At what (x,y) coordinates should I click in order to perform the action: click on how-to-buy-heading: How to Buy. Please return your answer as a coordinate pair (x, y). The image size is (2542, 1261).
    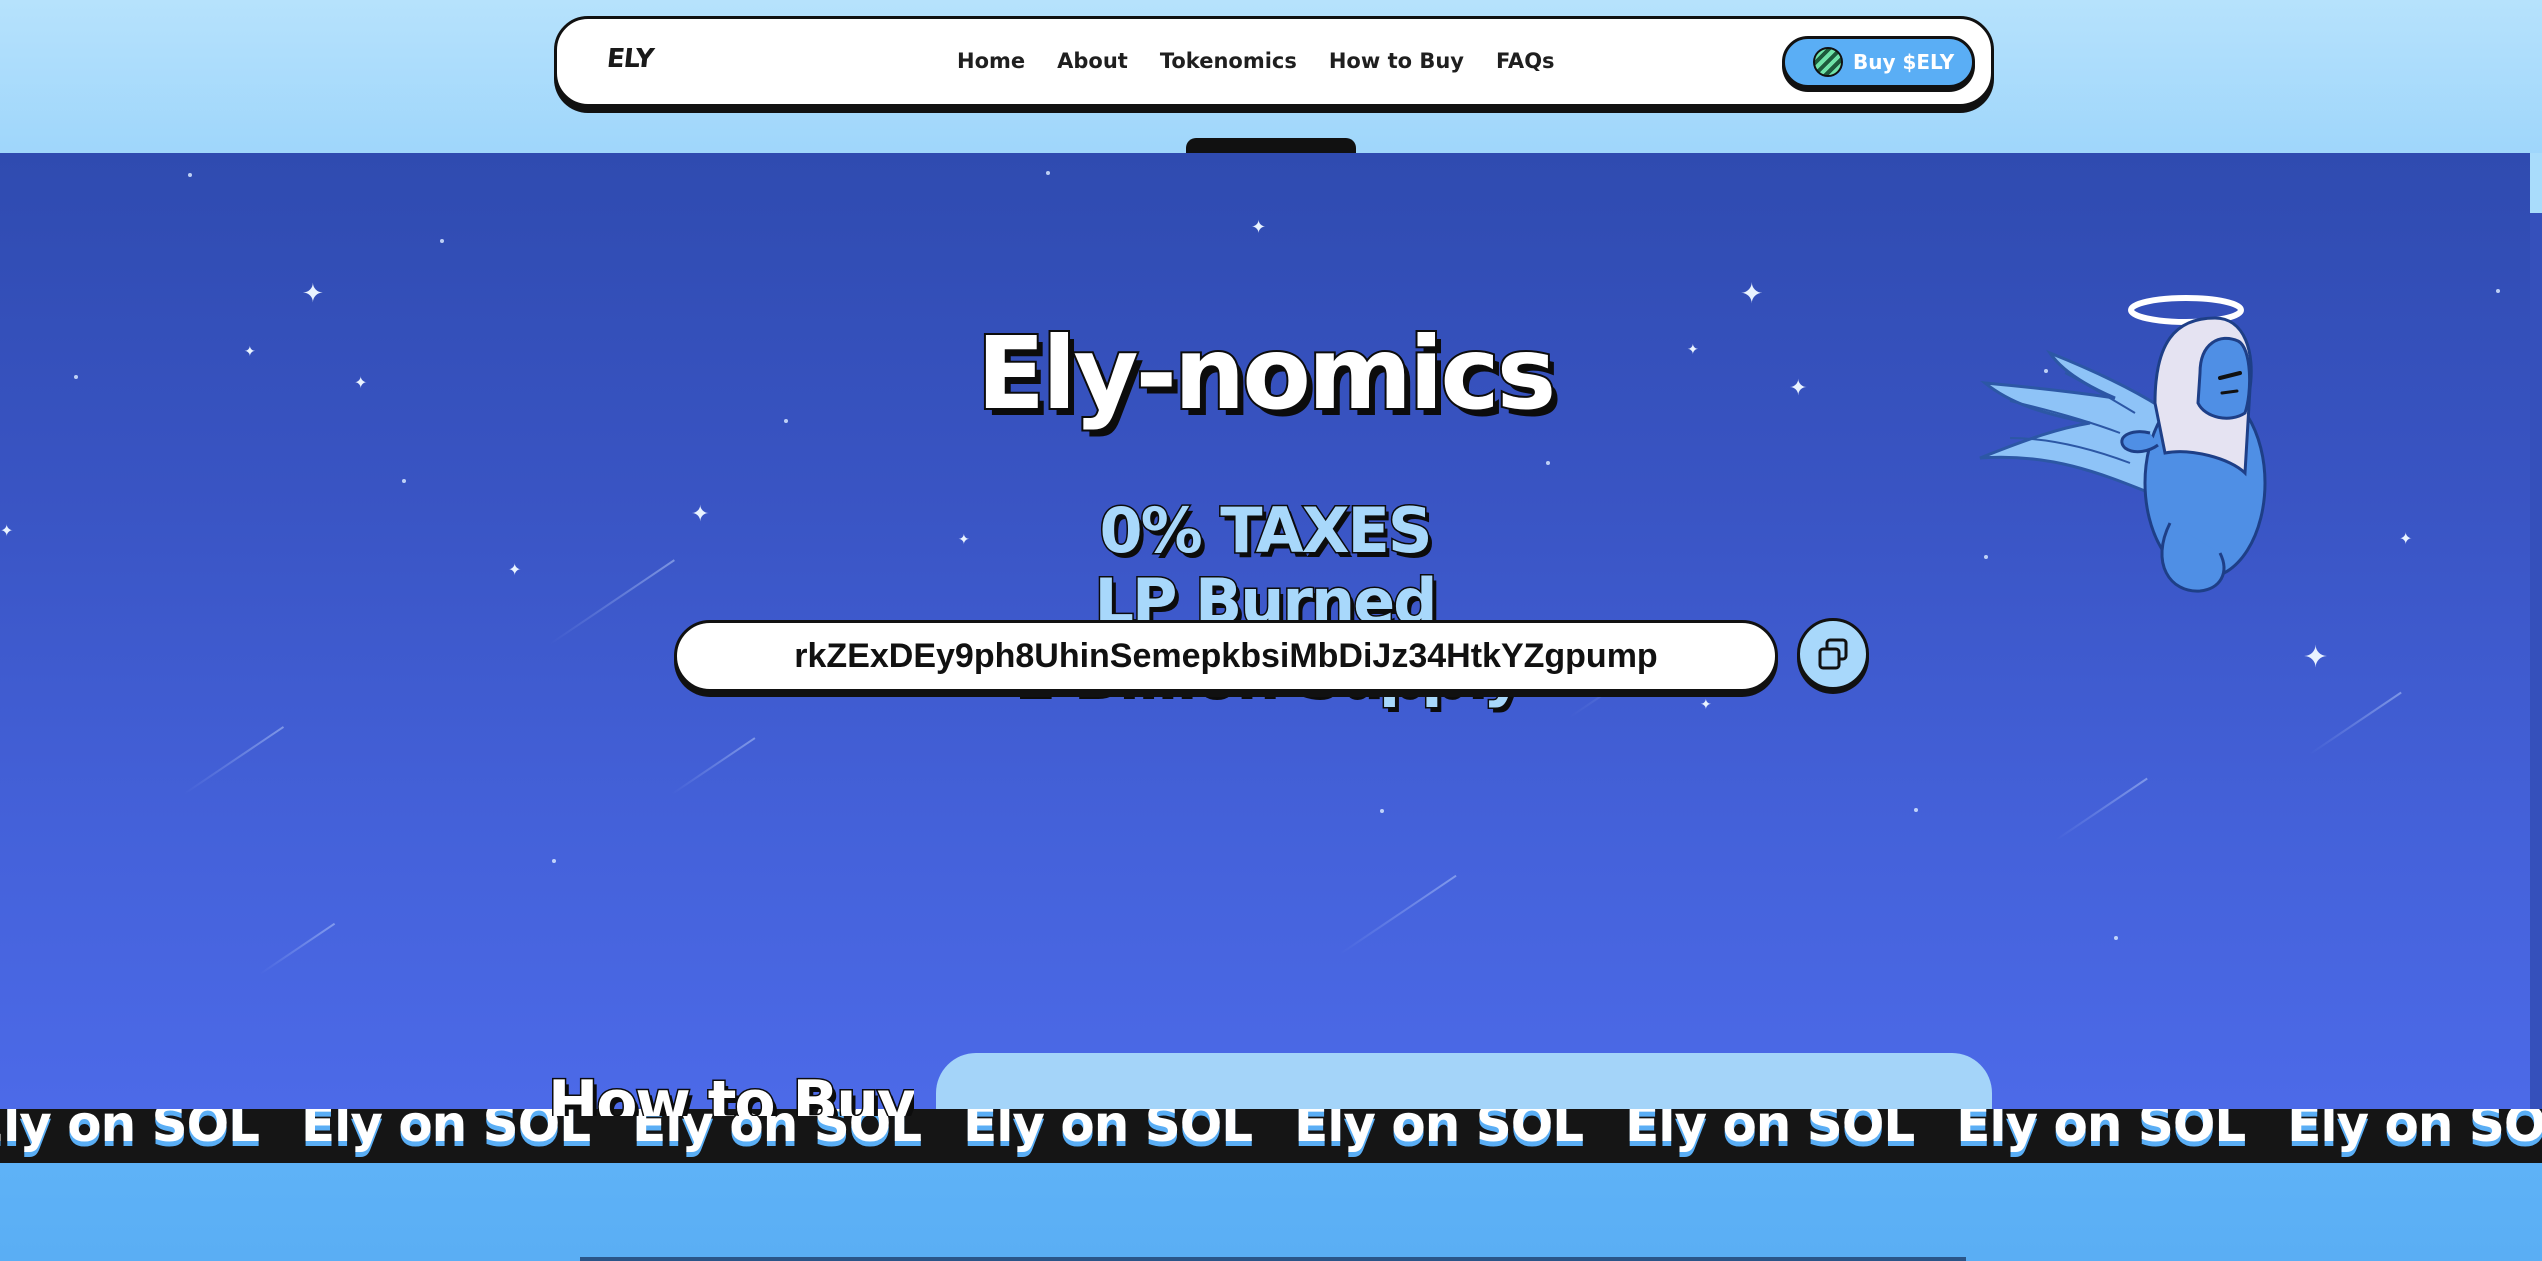
    Looking at the image, I should click on (731, 1092).